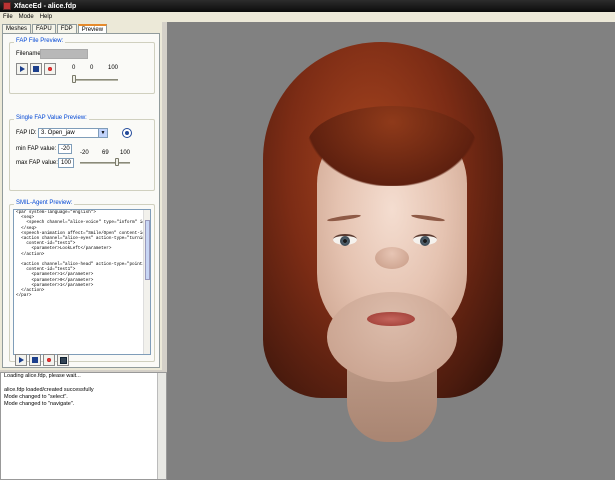  What do you see at coordinates (82, 66) in the screenshot?
I see `fap-file-preview-group: FAP File Preview: Filename: 0 0 100` at bounding box center [82, 66].